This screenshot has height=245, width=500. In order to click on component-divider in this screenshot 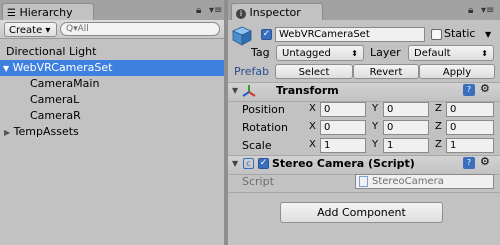, I will do `click(364, 192)`.